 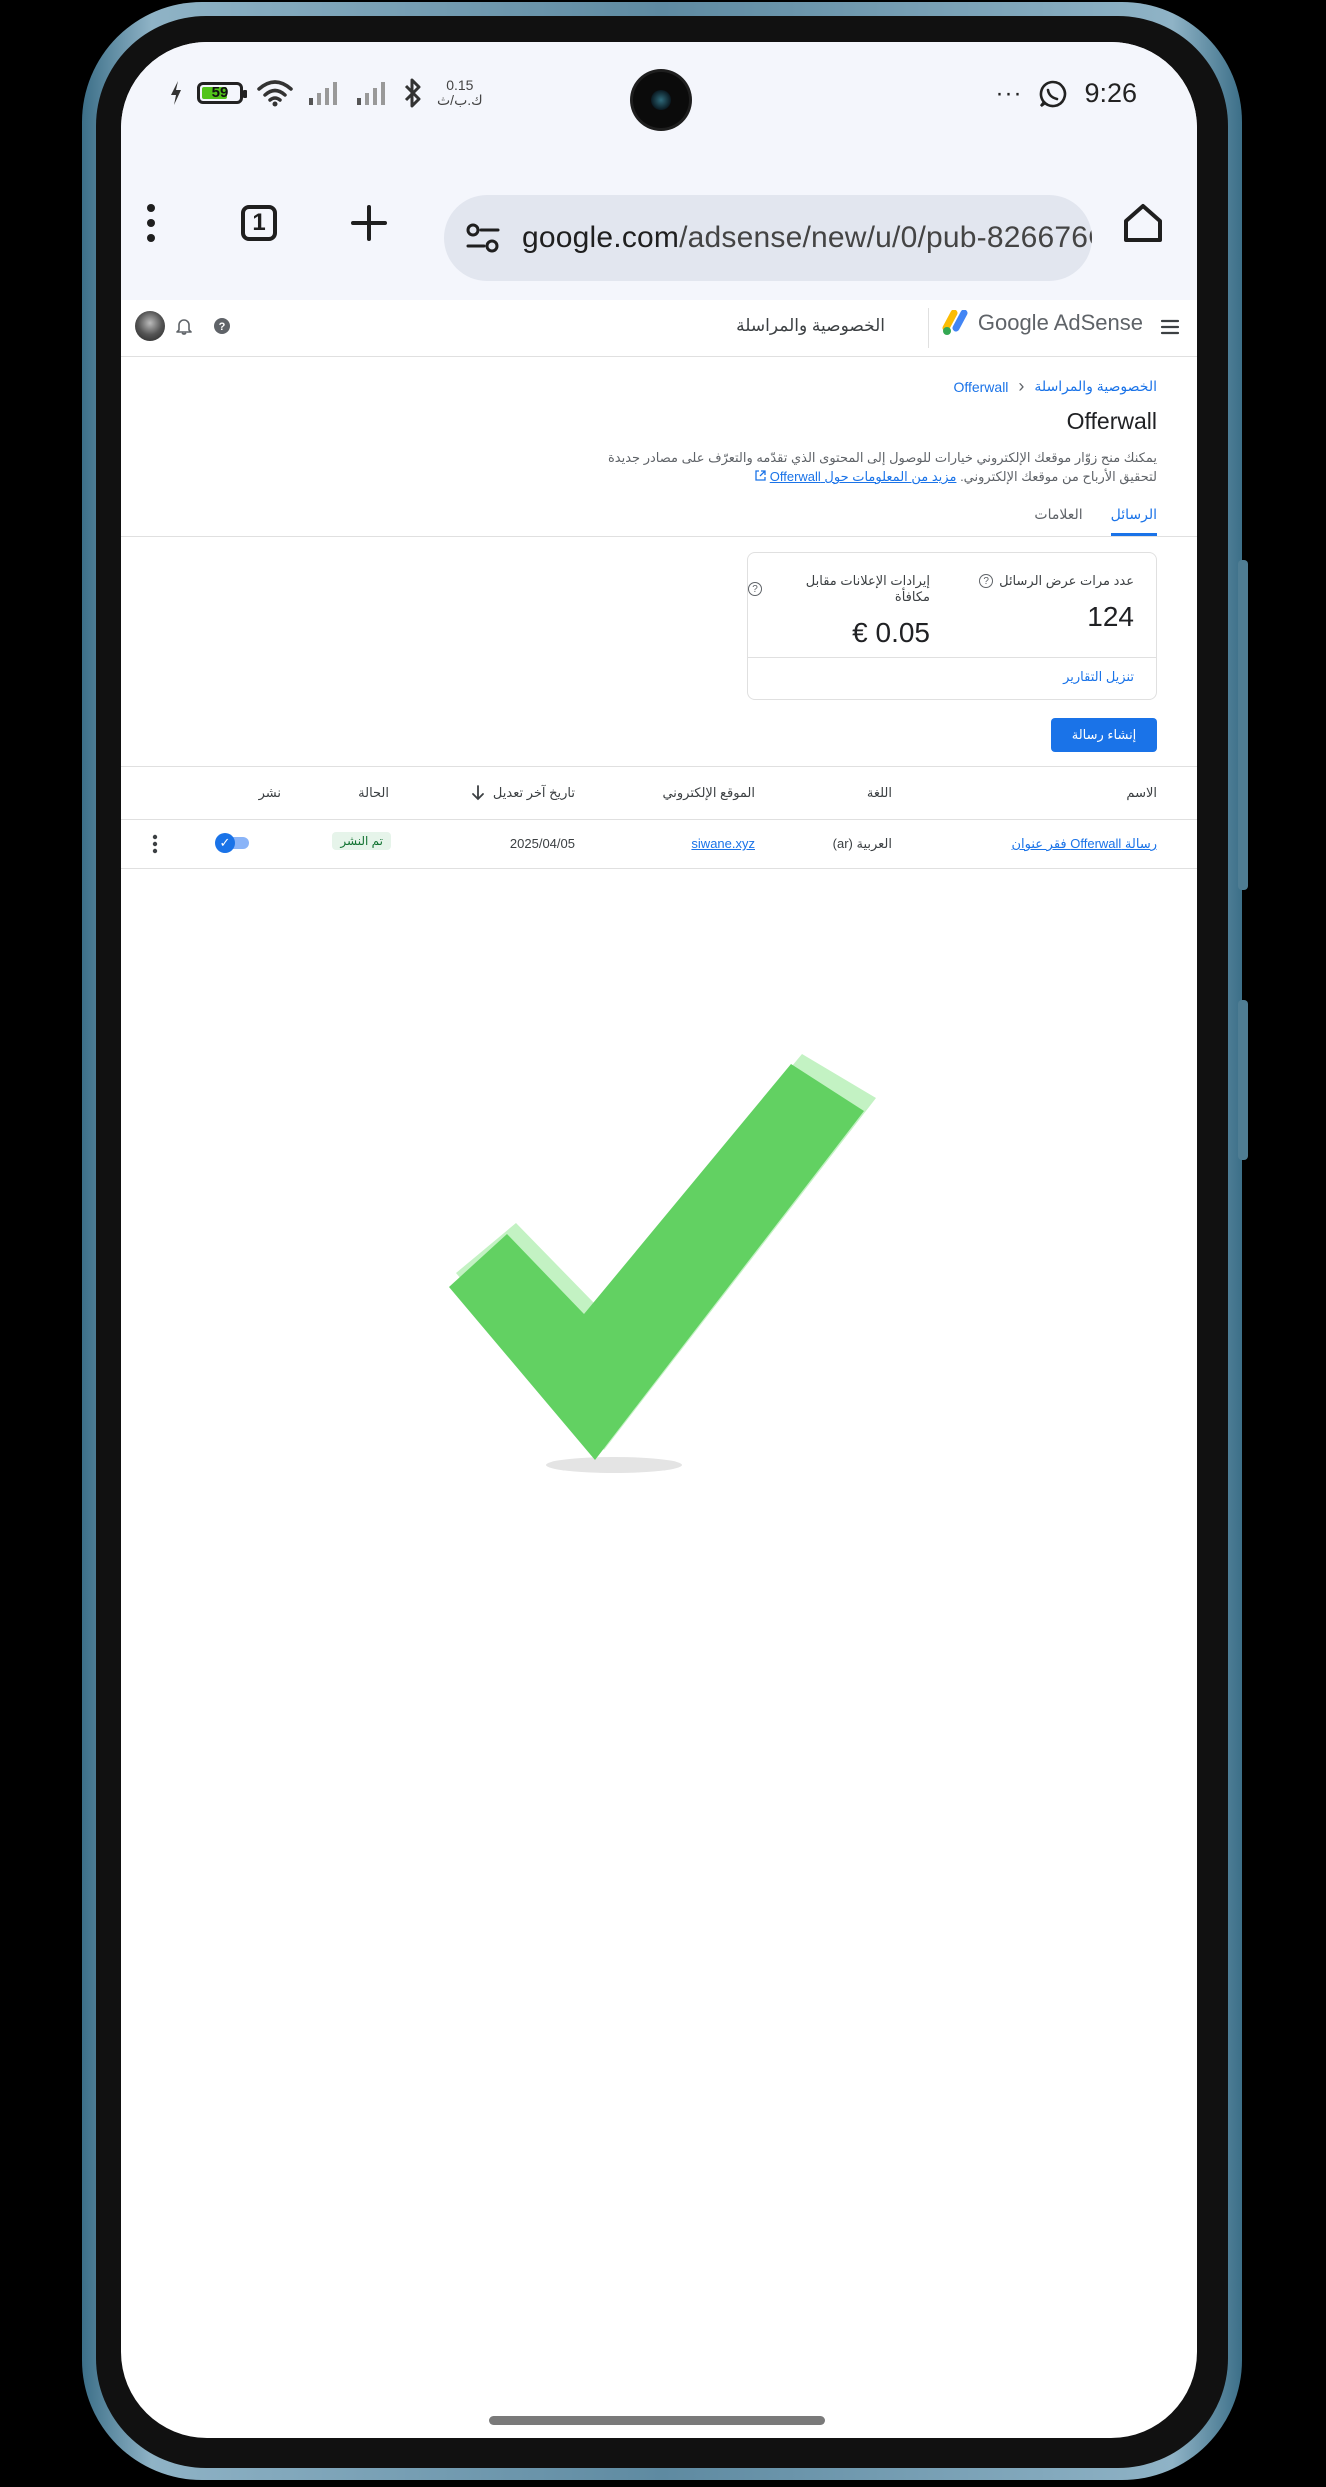 I want to click on download-reports-link: تنزيل التقارير, so click(x=1098, y=677).